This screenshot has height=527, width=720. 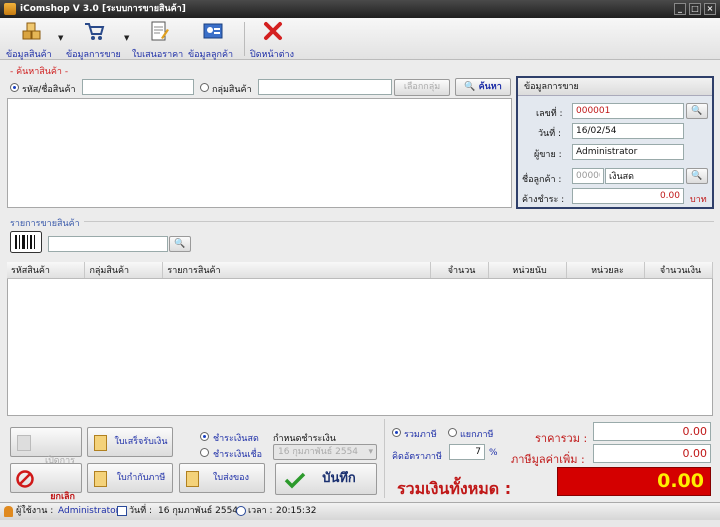 What do you see at coordinates (14, 87) in the screenshot?
I see `radio-code-name` at bounding box center [14, 87].